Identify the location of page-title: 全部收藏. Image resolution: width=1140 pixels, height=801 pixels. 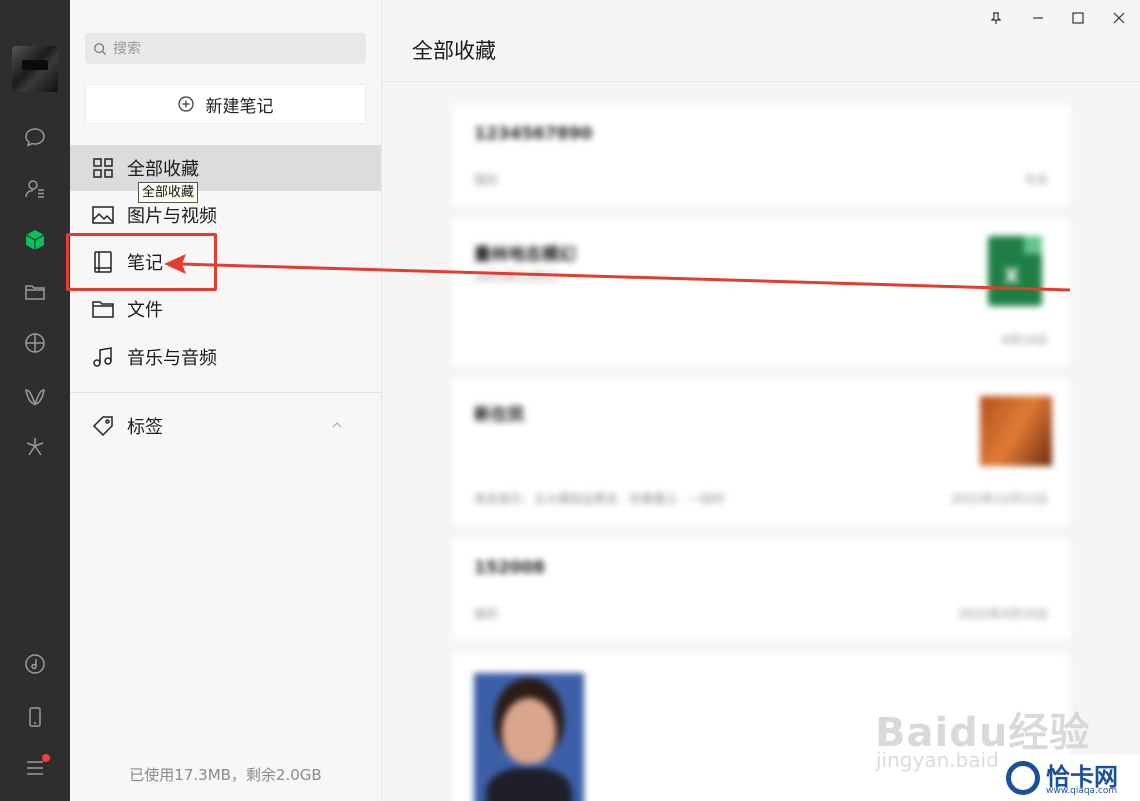
(454, 51).